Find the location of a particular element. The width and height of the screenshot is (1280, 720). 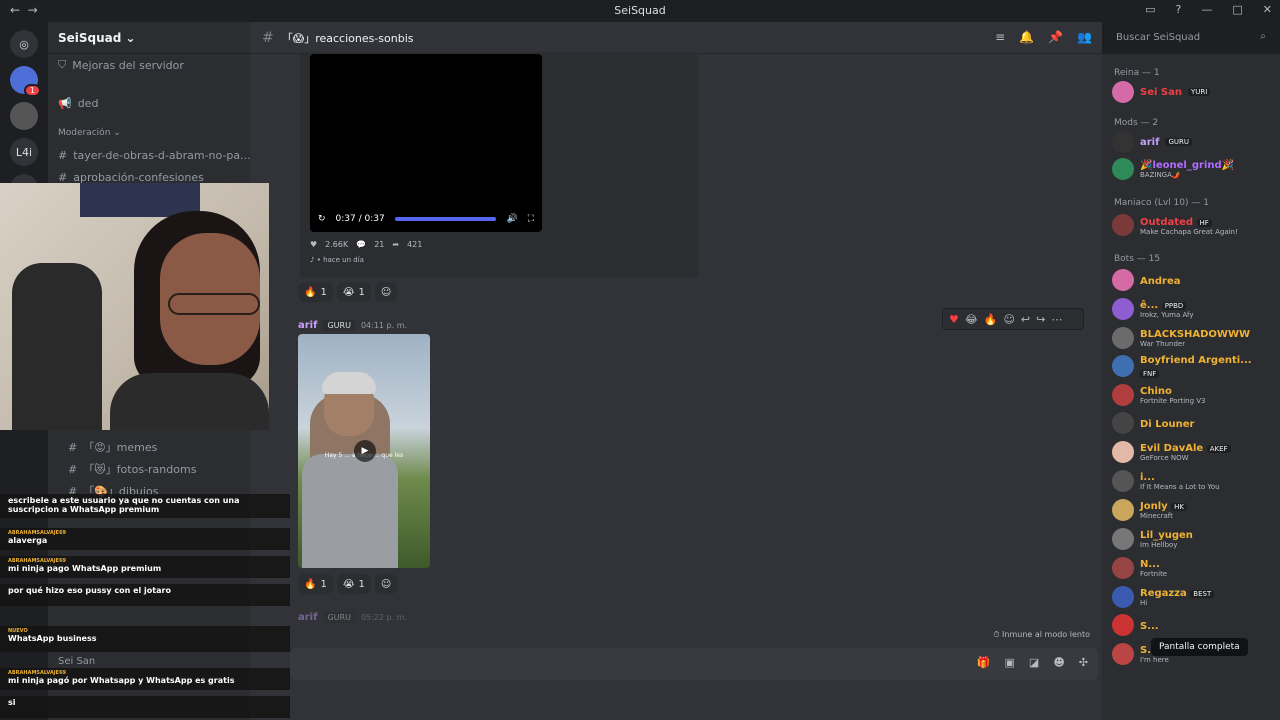

member-item: Boyfriend Argenti... FNF is located at coordinates (1191, 366).